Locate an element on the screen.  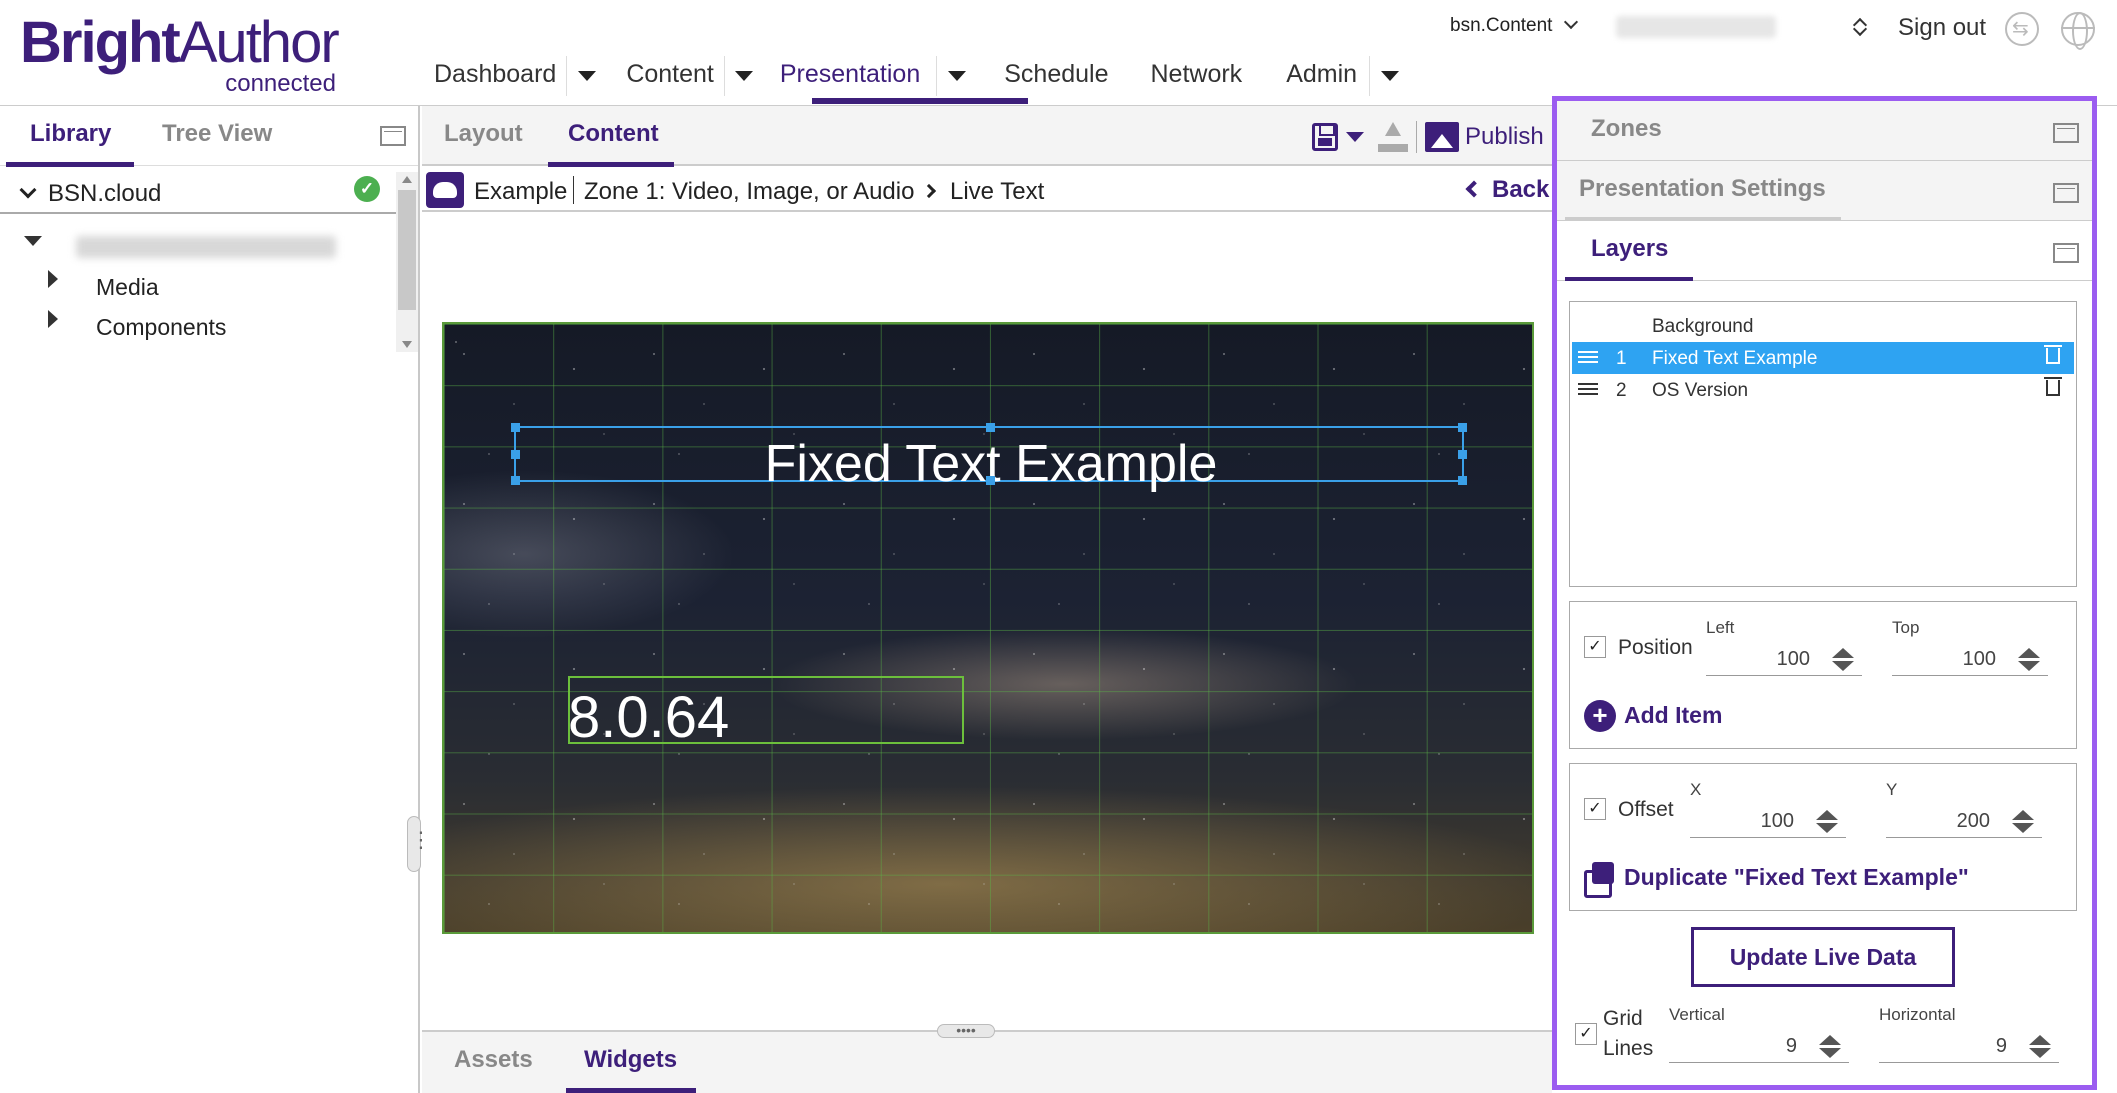
position-checkbox: ✓ is located at coordinates (1595, 647).